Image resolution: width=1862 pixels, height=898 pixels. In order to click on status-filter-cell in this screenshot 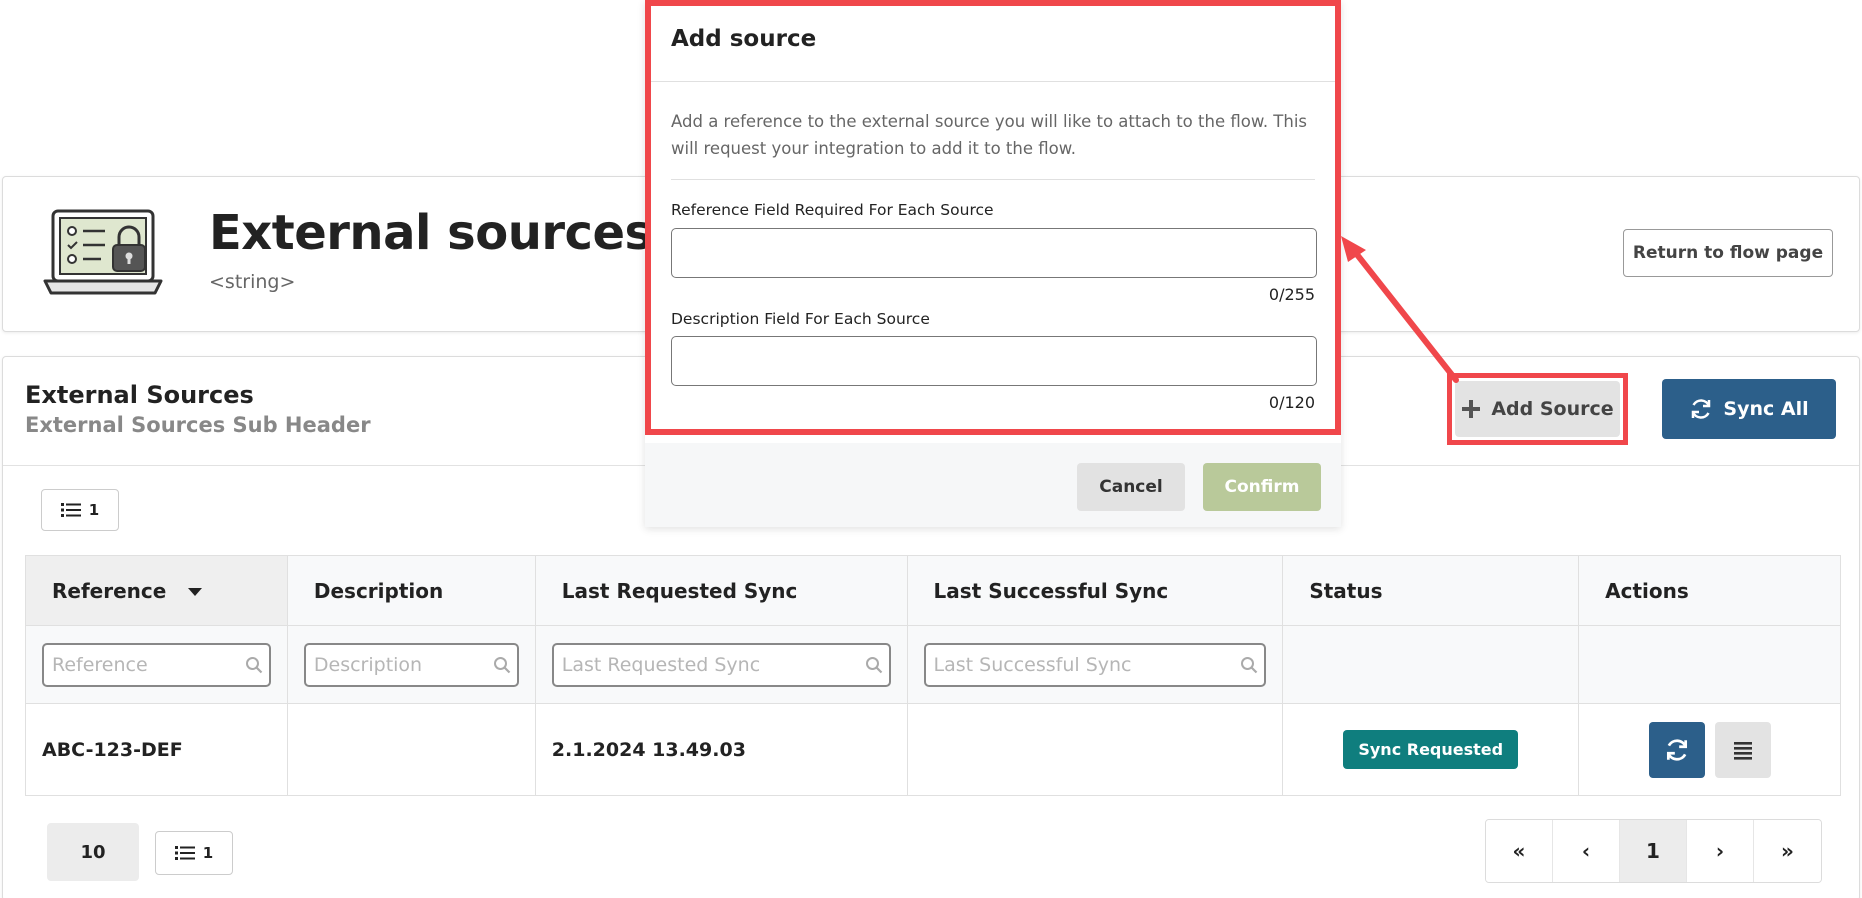, I will do `click(1431, 664)`.